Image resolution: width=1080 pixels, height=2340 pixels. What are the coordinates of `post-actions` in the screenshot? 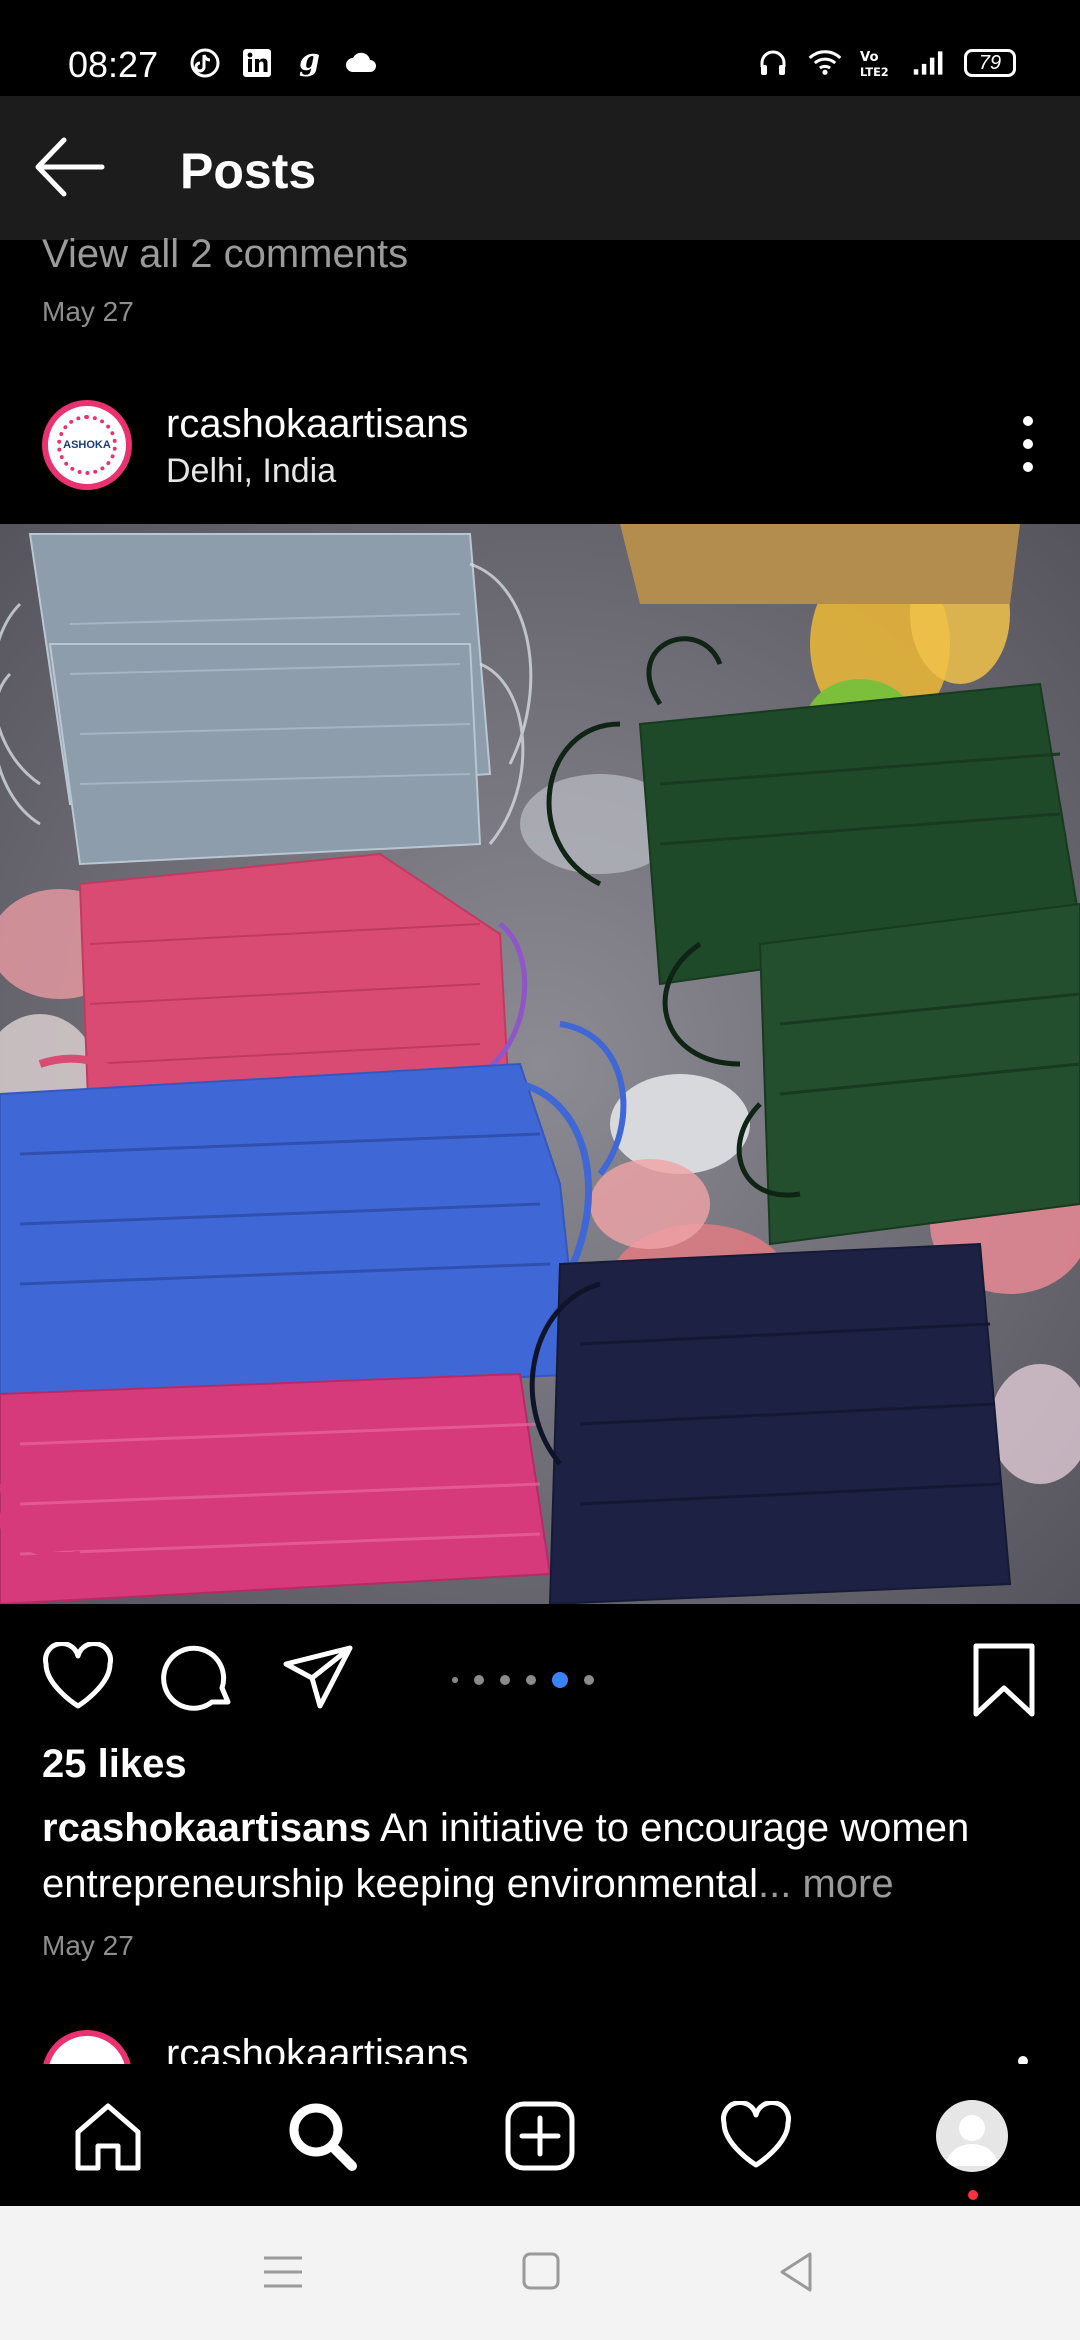 It's located at (540, 1675).